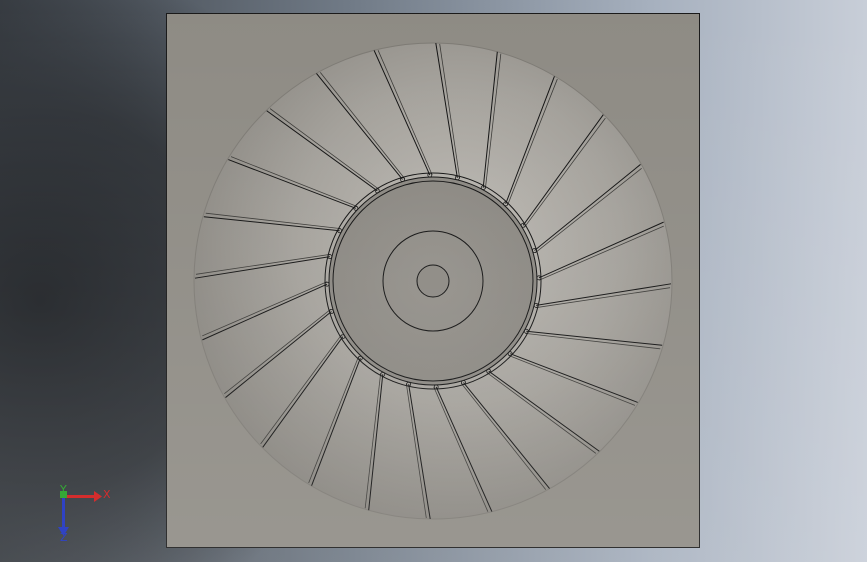 The image size is (867, 562). I want to click on shaft-hole, so click(433, 281).